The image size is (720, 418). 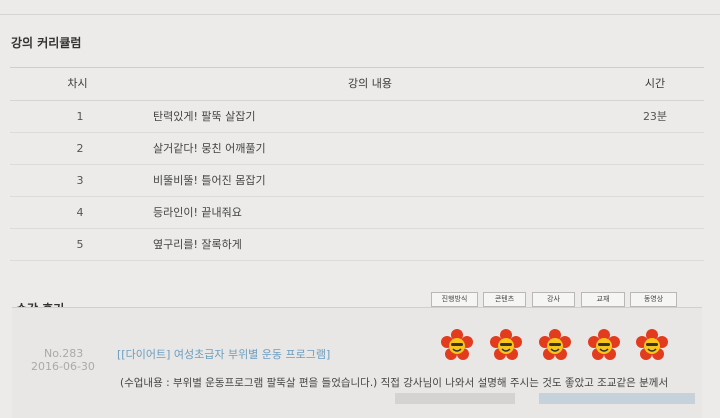 What do you see at coordinates (204, 116) in the screenshot?
I see `row-title: 탄력있게! 팔뚝 살잡기` at bounding box center [204, 116].